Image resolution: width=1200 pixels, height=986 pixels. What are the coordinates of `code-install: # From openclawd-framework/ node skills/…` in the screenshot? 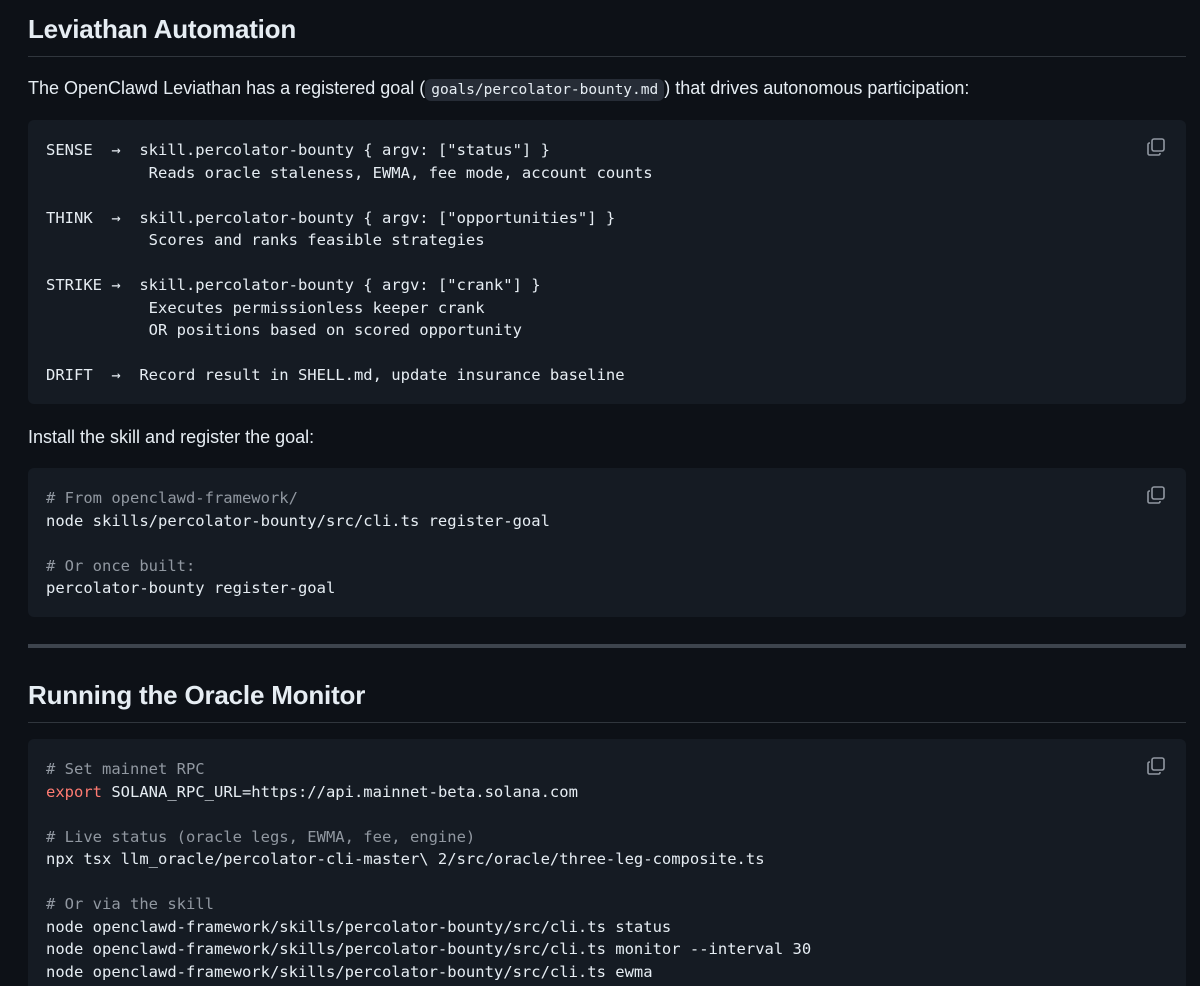 It's located at (607, 543).